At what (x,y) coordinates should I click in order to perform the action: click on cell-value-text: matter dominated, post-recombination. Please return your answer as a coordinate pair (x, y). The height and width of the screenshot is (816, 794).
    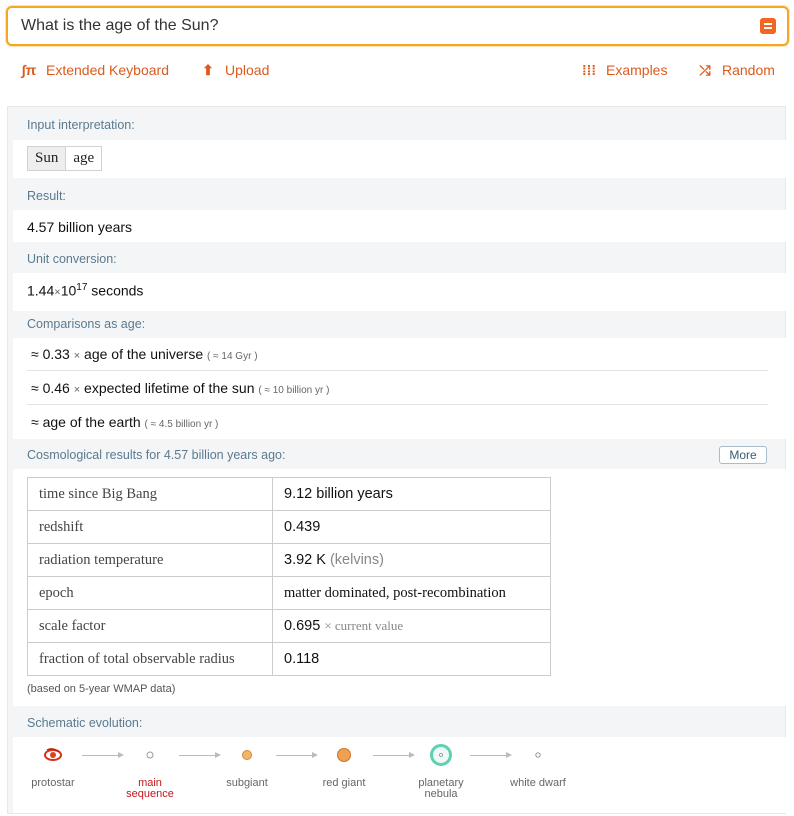
    Looking at the image, I should click on (395, 592).